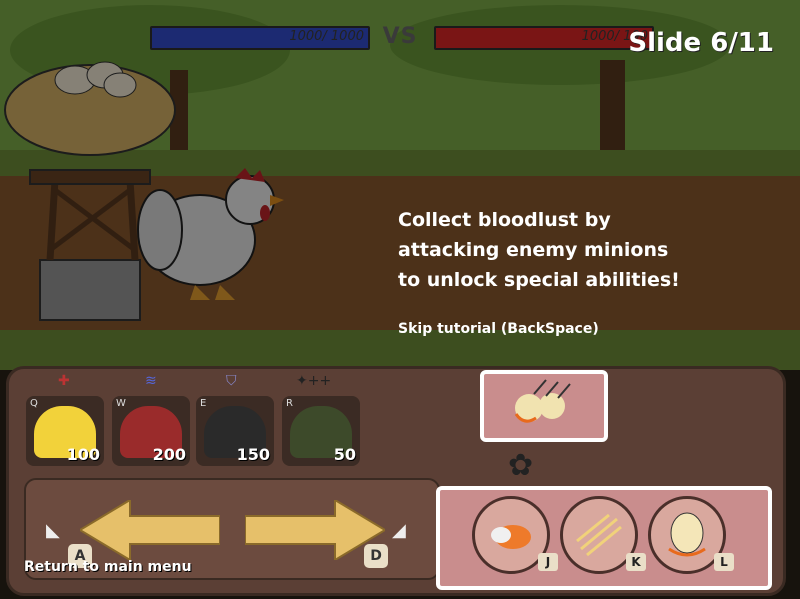 The image size is (800, 599). Describe the element at coordinates (399, 530) in the screenshot. I see `boot-right-icon: ◢` at that location.